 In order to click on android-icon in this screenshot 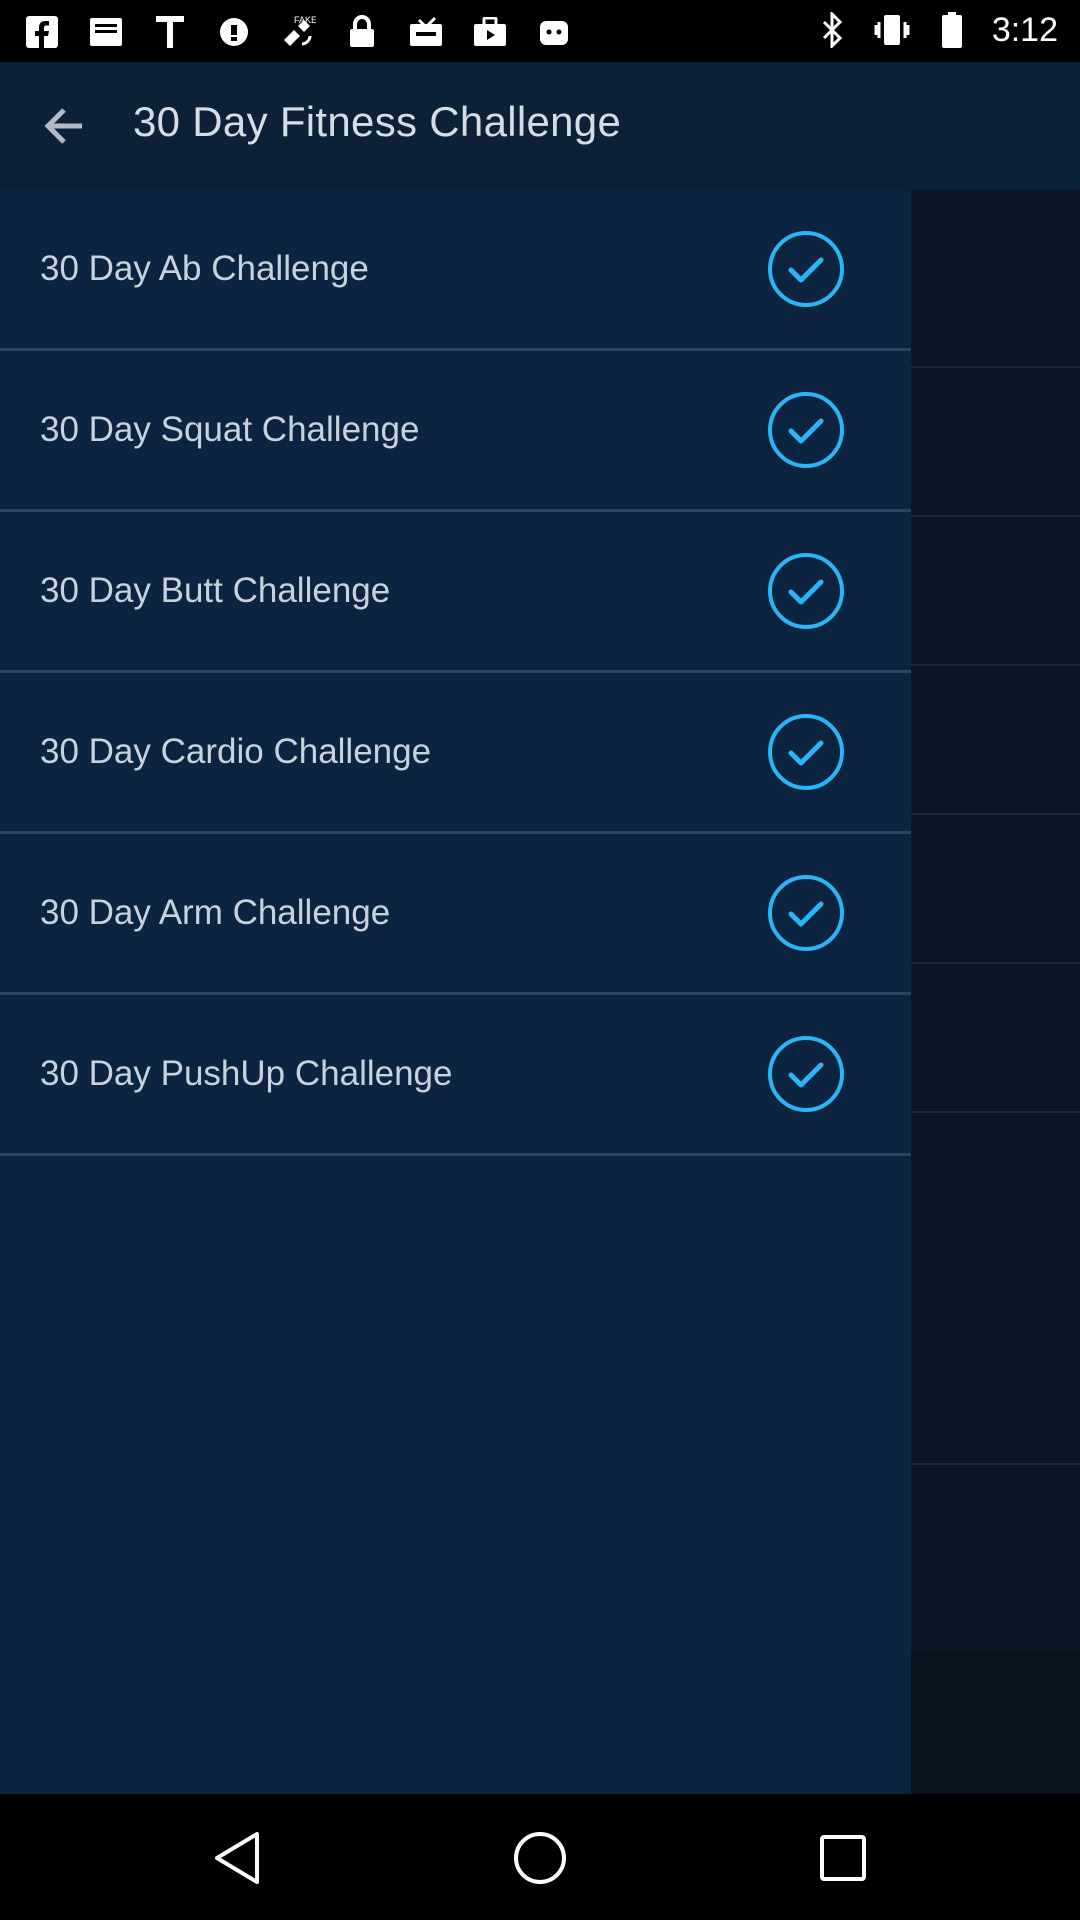, I will do `click(554, 32)`.